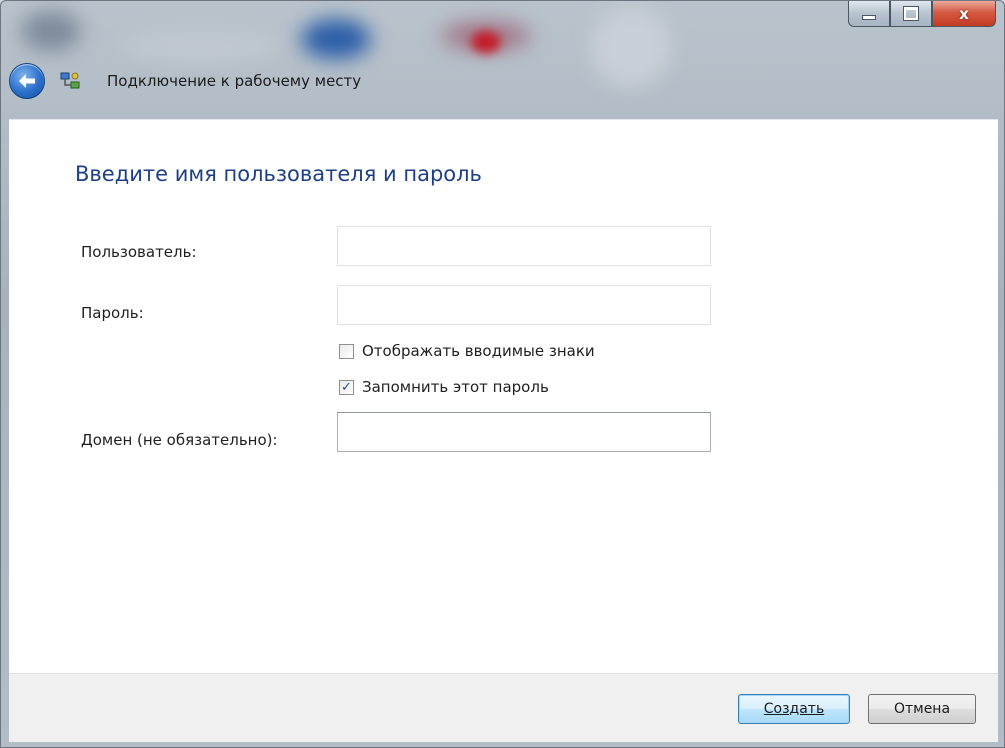 The image size is (1005, 748). What do you see at coordinates (234, 81) in the screenshot?
I see `window-title: Подключение к рабочему месту` at bounding box center [234, 81].